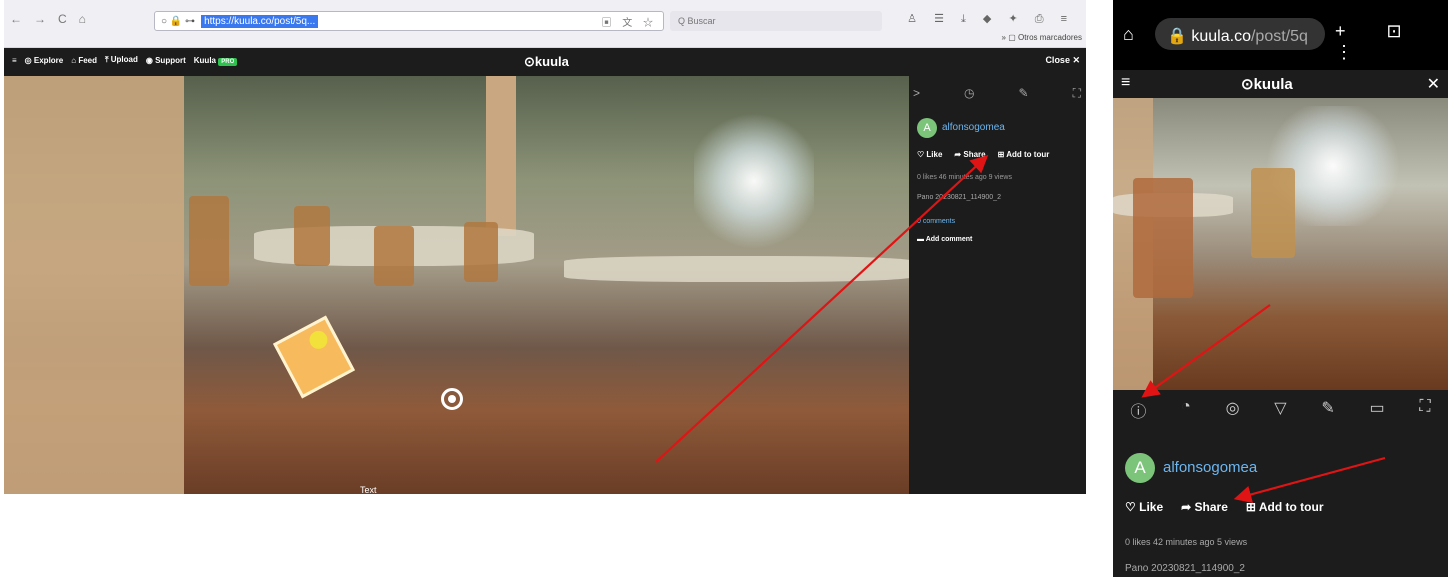 Image resolution: width=1455 pixels, height=577 pixels. What do you see at coordinates (736, 269) in the screenshot?
I see `table` at bounding box center [736, 269].